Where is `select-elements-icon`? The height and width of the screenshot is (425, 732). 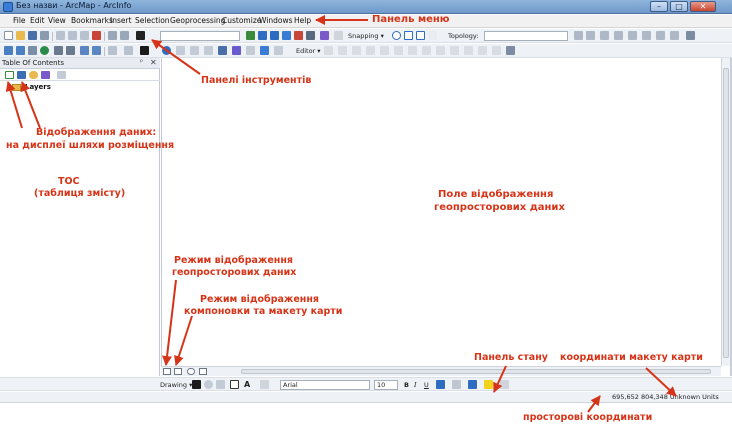
select-elements-icon is located at coordinates (144, 50).